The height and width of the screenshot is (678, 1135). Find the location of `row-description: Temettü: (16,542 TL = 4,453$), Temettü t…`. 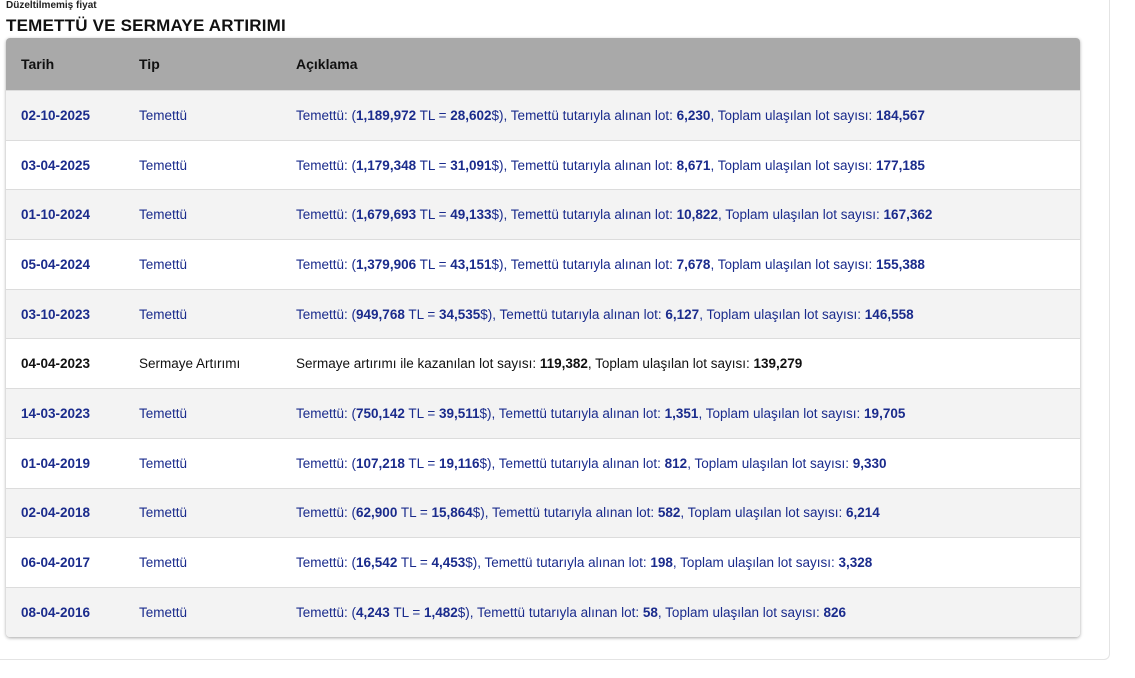

row-description: Temettü: (16,542 TL = 4,453$), Temettü t… is located at coordinates (584, 562).